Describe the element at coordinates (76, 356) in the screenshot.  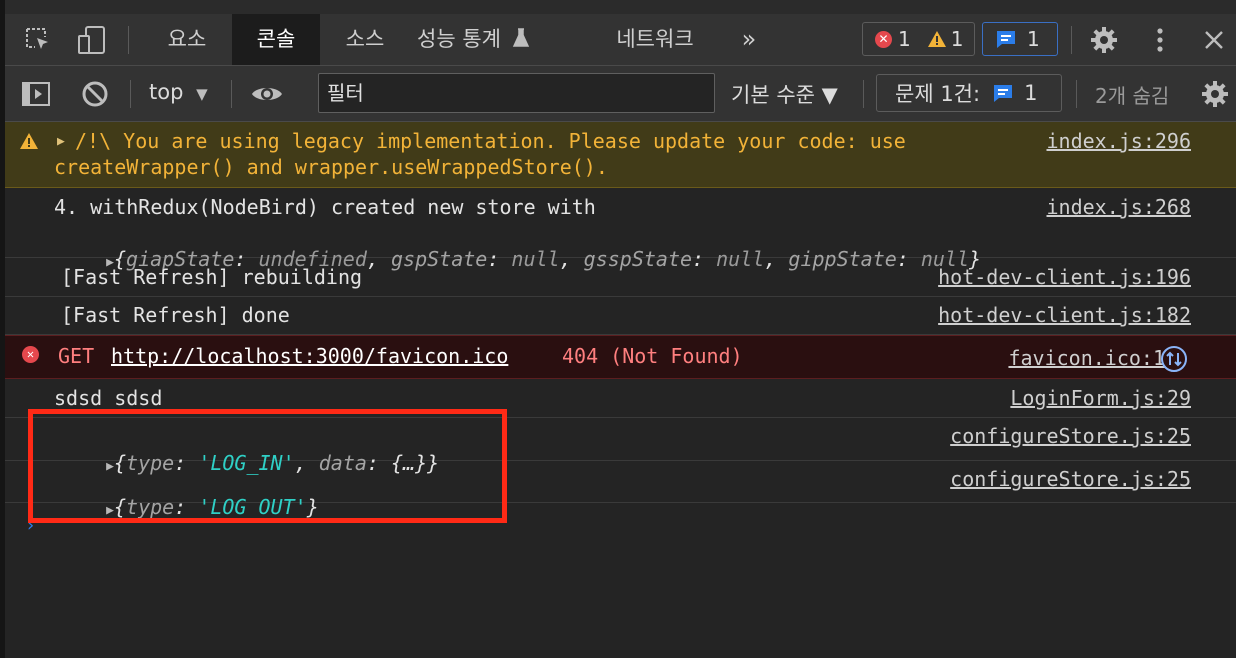
I see `request-method: GET` at that location.